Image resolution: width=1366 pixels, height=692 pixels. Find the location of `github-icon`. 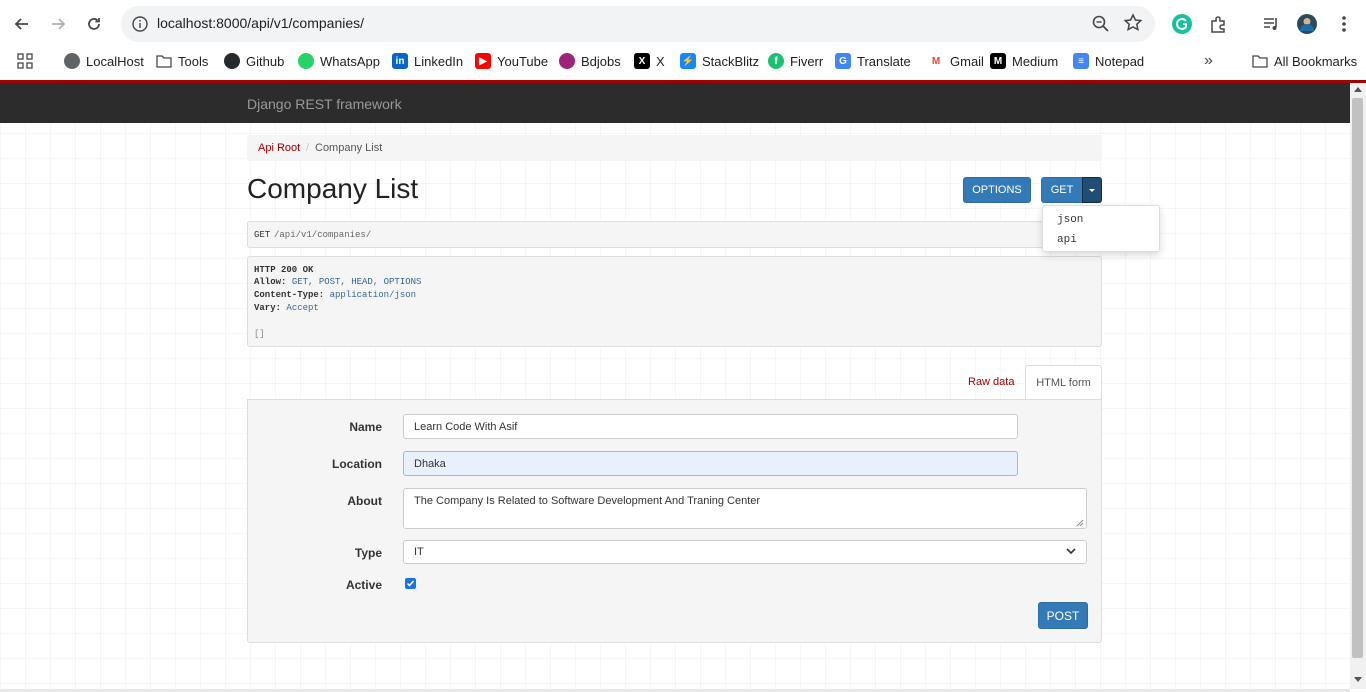

github-icon is located at coordinates (232, 61).